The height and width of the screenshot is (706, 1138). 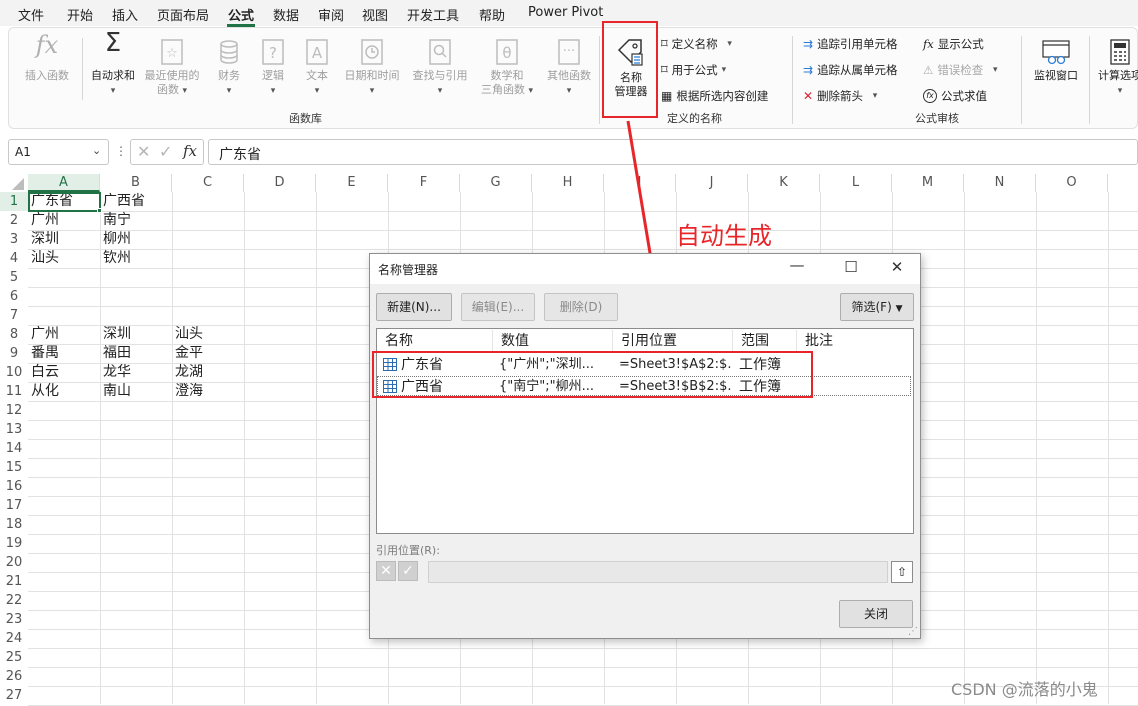 What do you see at coordinates (14, 638) in the screenshot?
I see `row-header-24: 24` at bounding box center [14, 638].